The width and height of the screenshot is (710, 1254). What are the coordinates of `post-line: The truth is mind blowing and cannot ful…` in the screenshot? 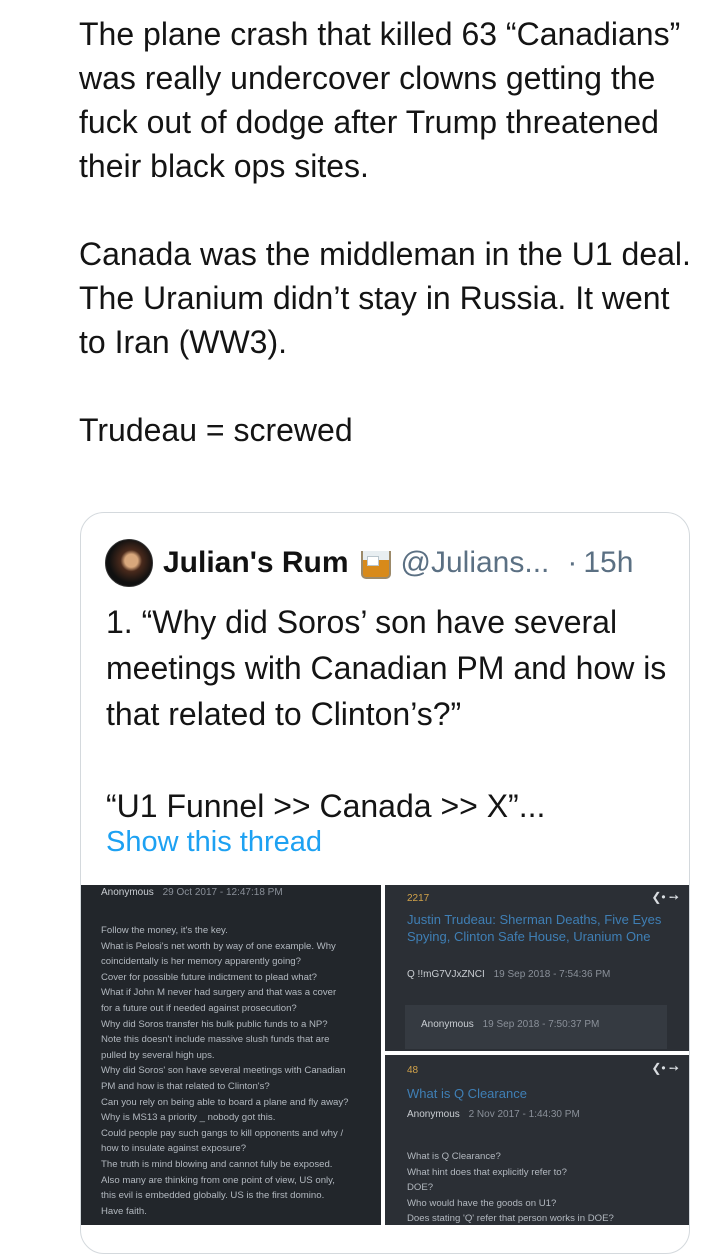 It's located at (217, 1164).